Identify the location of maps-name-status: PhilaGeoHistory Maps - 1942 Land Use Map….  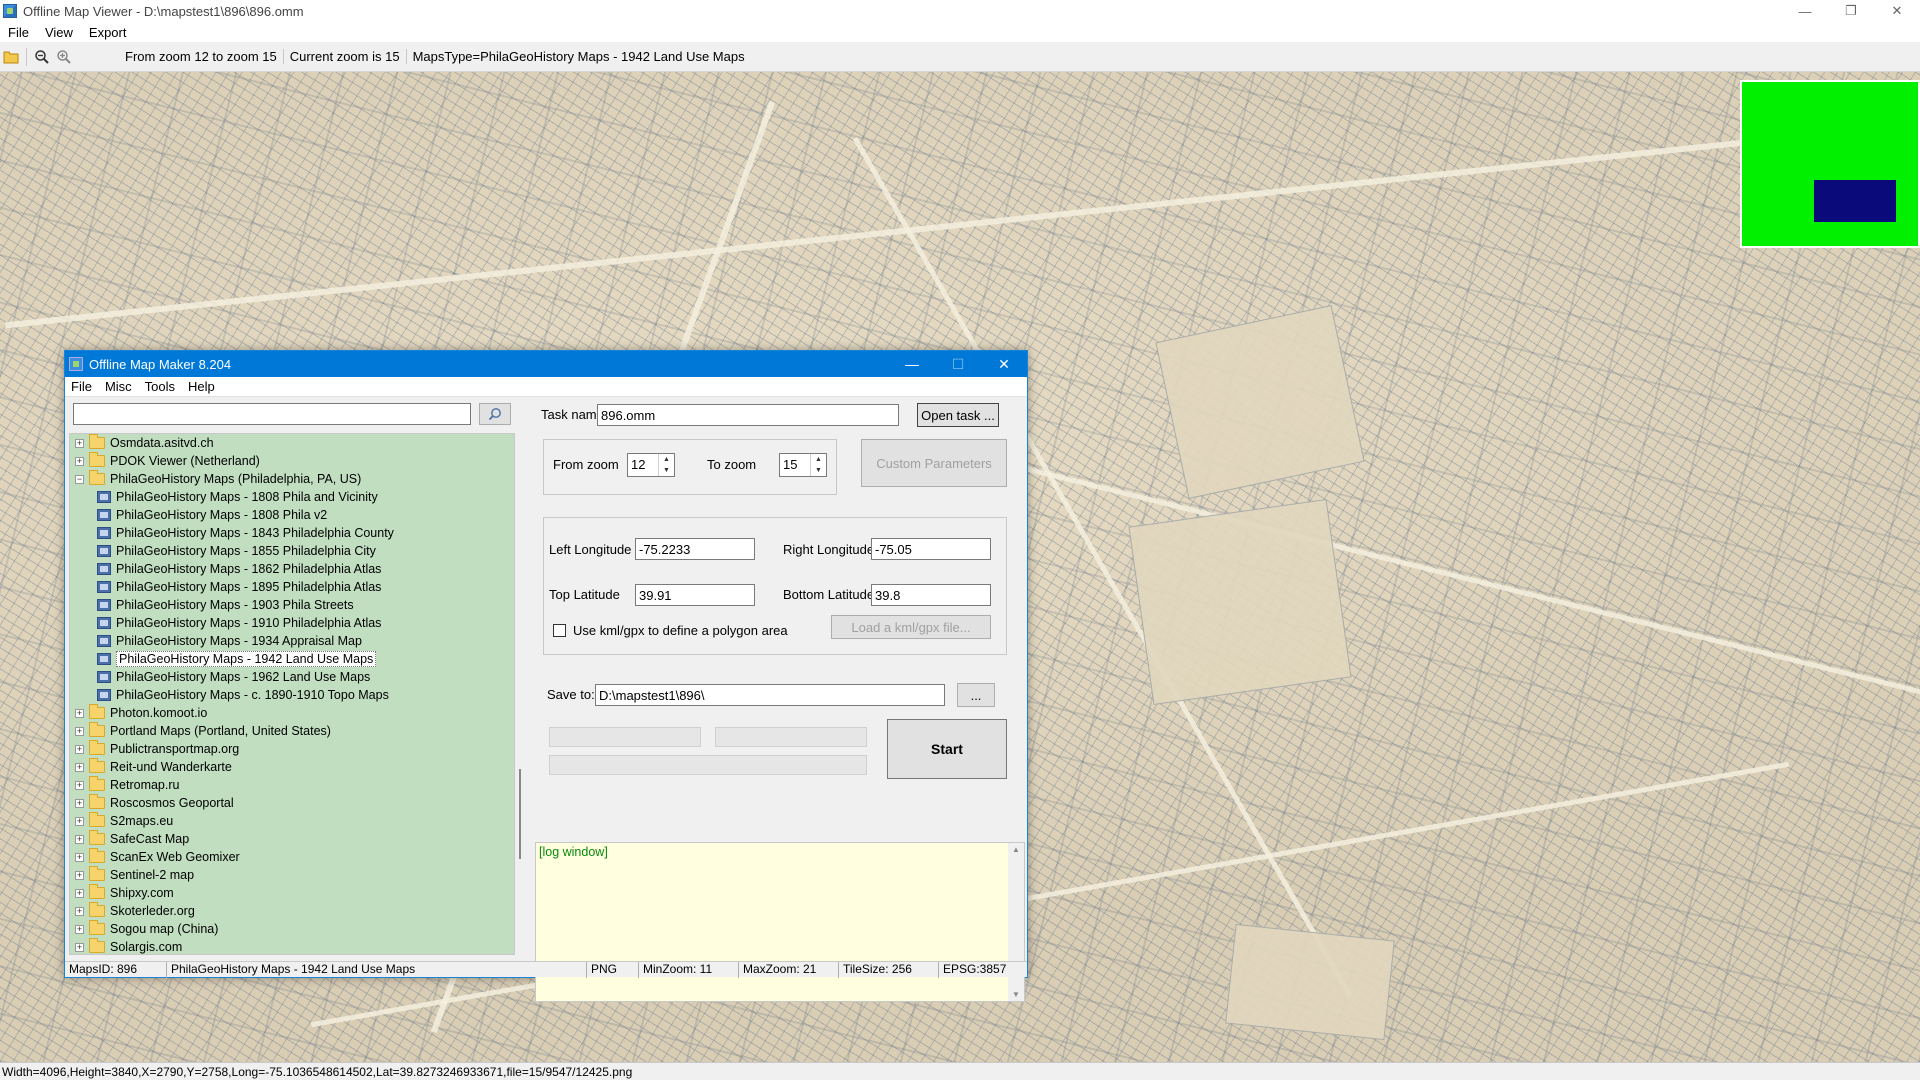
(377, 970).